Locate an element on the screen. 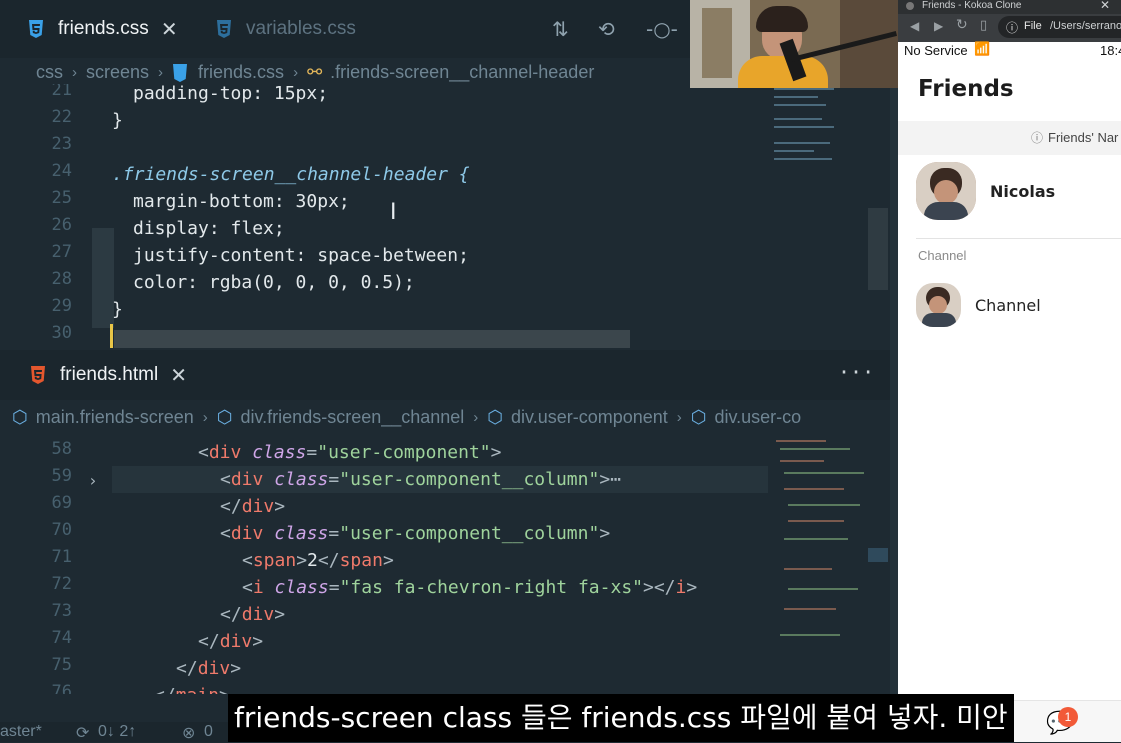 Image resolution: width=1121 pixels, height=743 pixels. code-line: display: flex; is located at coordinates (209, 228).